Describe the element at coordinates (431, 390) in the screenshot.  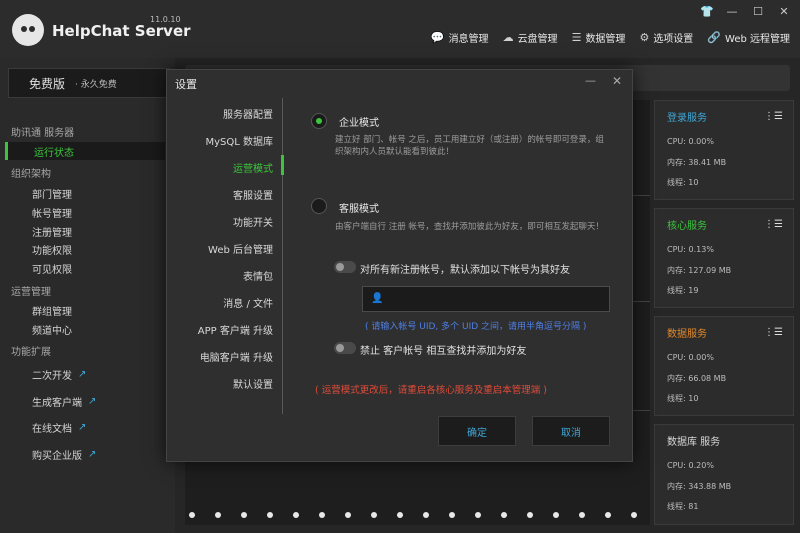
I see `restart-warning: ( 运营模式更改后，请重启各核心服务及重启本管理端 )` at that location.